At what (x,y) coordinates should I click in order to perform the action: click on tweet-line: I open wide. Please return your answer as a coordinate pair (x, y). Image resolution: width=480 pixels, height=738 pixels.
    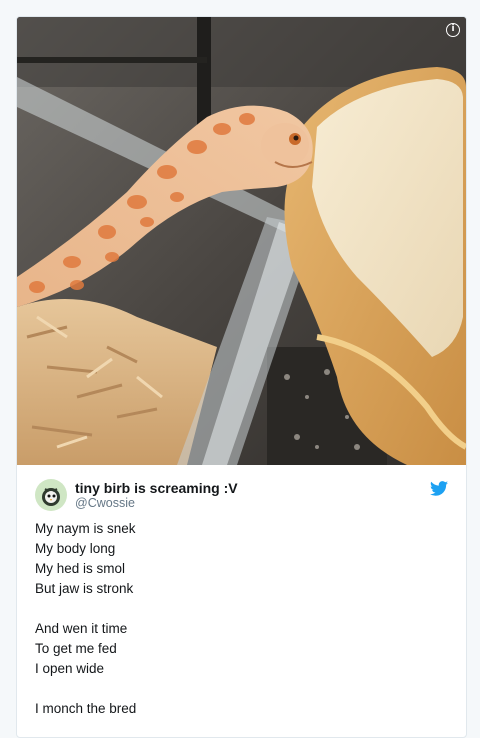
    Looking at the image, I should click on (70, 668).